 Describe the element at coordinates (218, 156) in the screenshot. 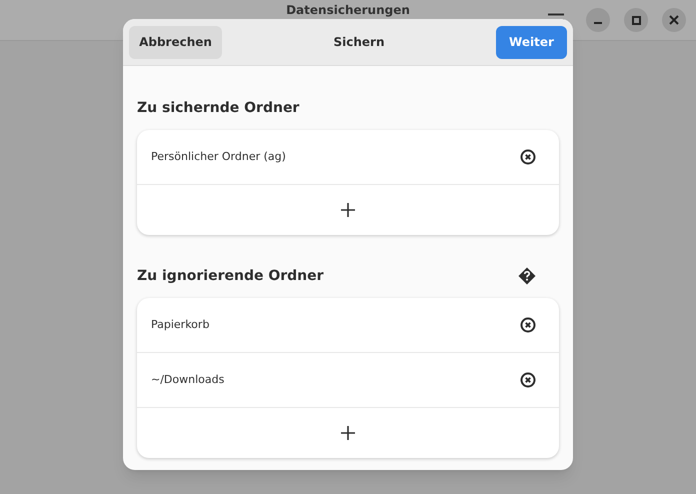

I see `folder-name: Persönlicher Ordner (ag)` at that location.